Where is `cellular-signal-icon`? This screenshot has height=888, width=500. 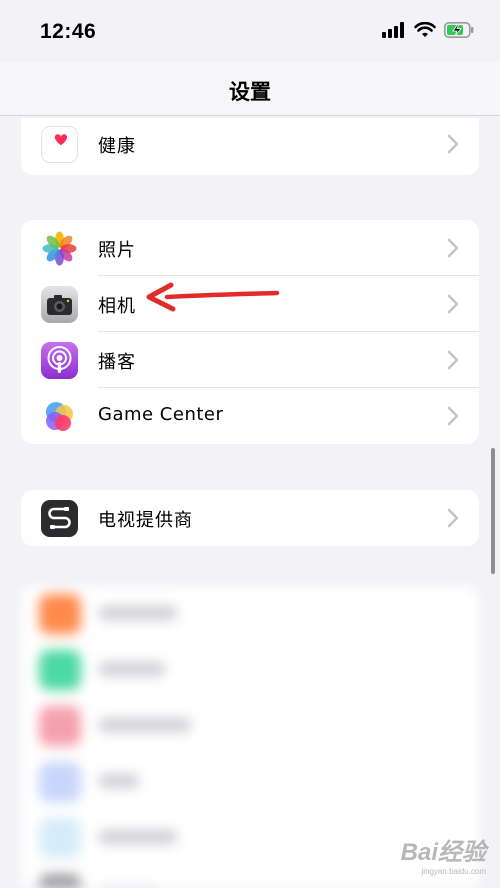 cellular-signal-icon is located at coordinates (393, 30).